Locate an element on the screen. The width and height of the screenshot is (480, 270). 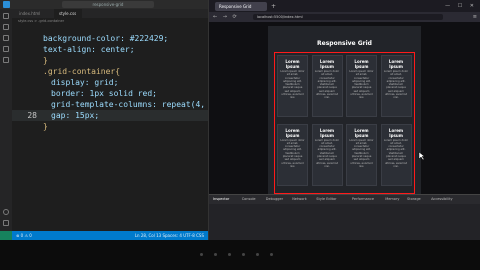
devtools-tab-network: Network is located at coordinates (299, 199).